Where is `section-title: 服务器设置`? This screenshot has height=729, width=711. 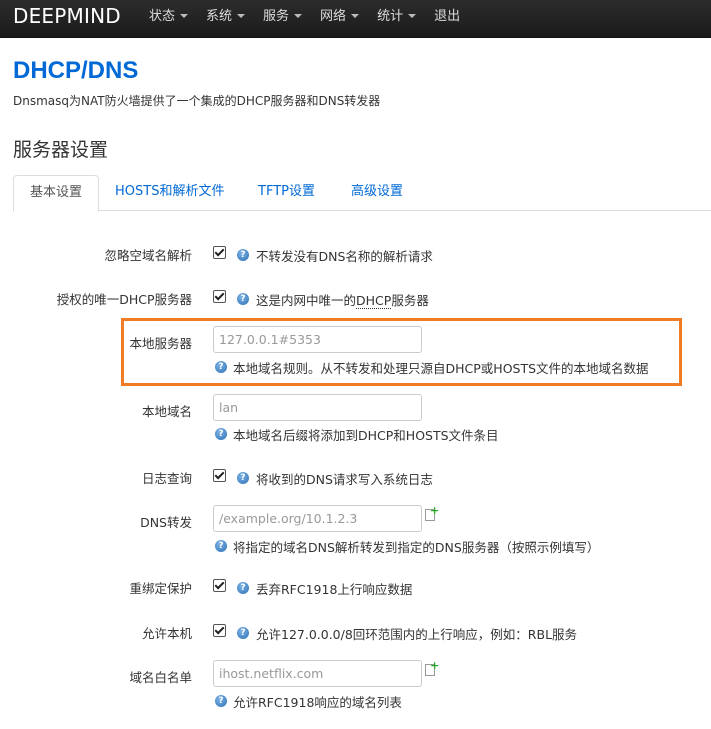
section-title: 服务器设置 is located at coordinates (61, 150).